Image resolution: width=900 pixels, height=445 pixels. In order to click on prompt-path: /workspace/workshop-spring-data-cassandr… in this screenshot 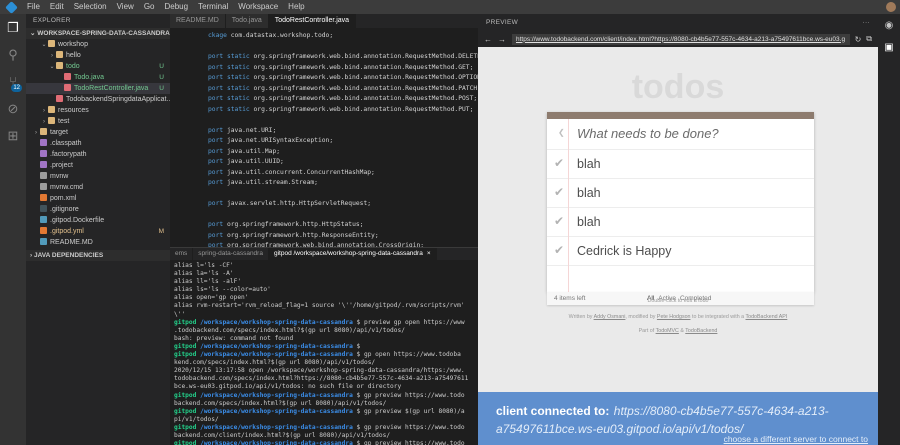, I will do `click(276, 322)`.